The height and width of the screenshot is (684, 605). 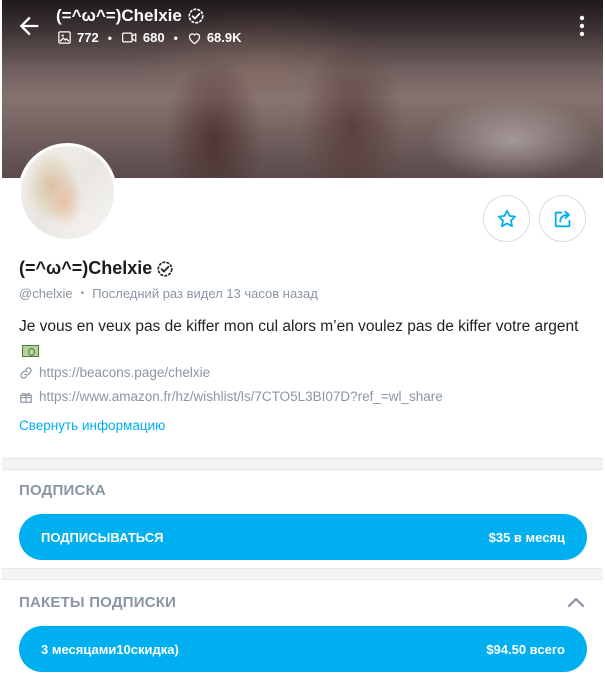 I want to click on star-icon, so click(x=506, y=218).